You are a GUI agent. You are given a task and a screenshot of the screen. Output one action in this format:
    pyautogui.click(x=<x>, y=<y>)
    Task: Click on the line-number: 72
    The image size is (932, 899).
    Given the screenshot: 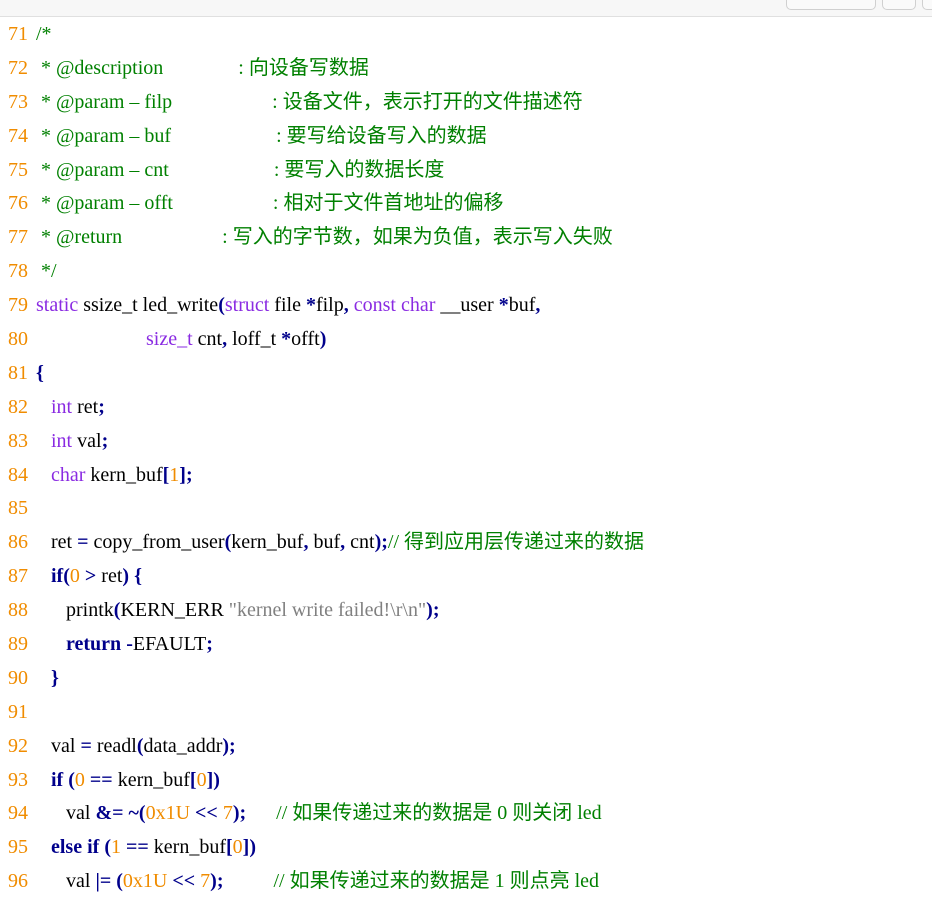 What is the action you would take?
    pyautogui.click(x=18, y=67)
    